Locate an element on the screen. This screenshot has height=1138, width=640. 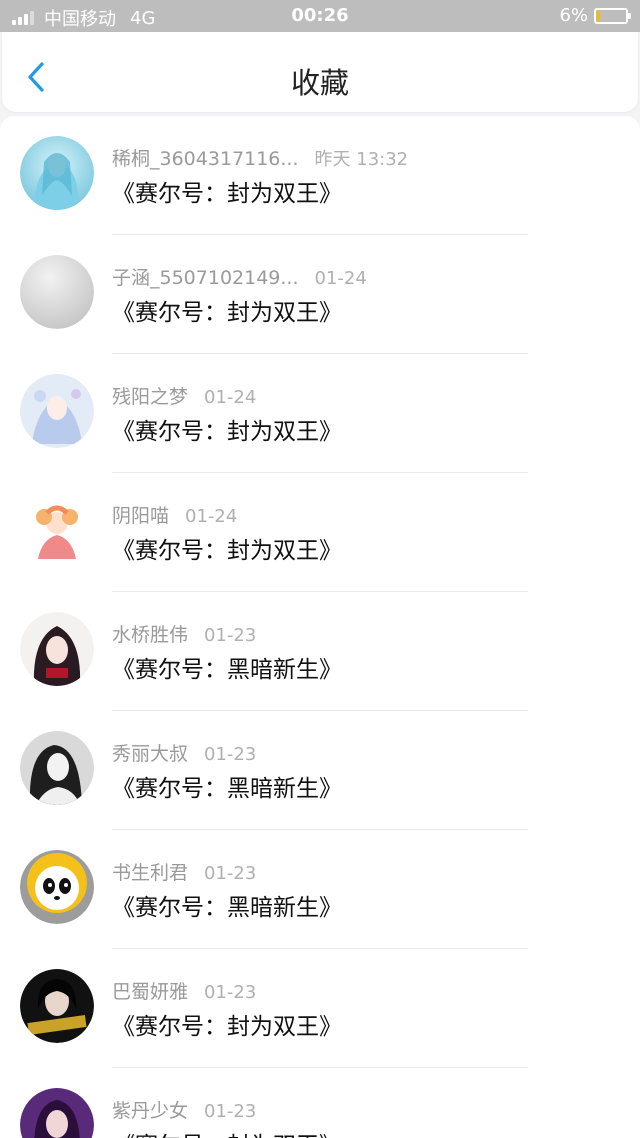
clock: 00:26 is located at coordinates (320, 15).